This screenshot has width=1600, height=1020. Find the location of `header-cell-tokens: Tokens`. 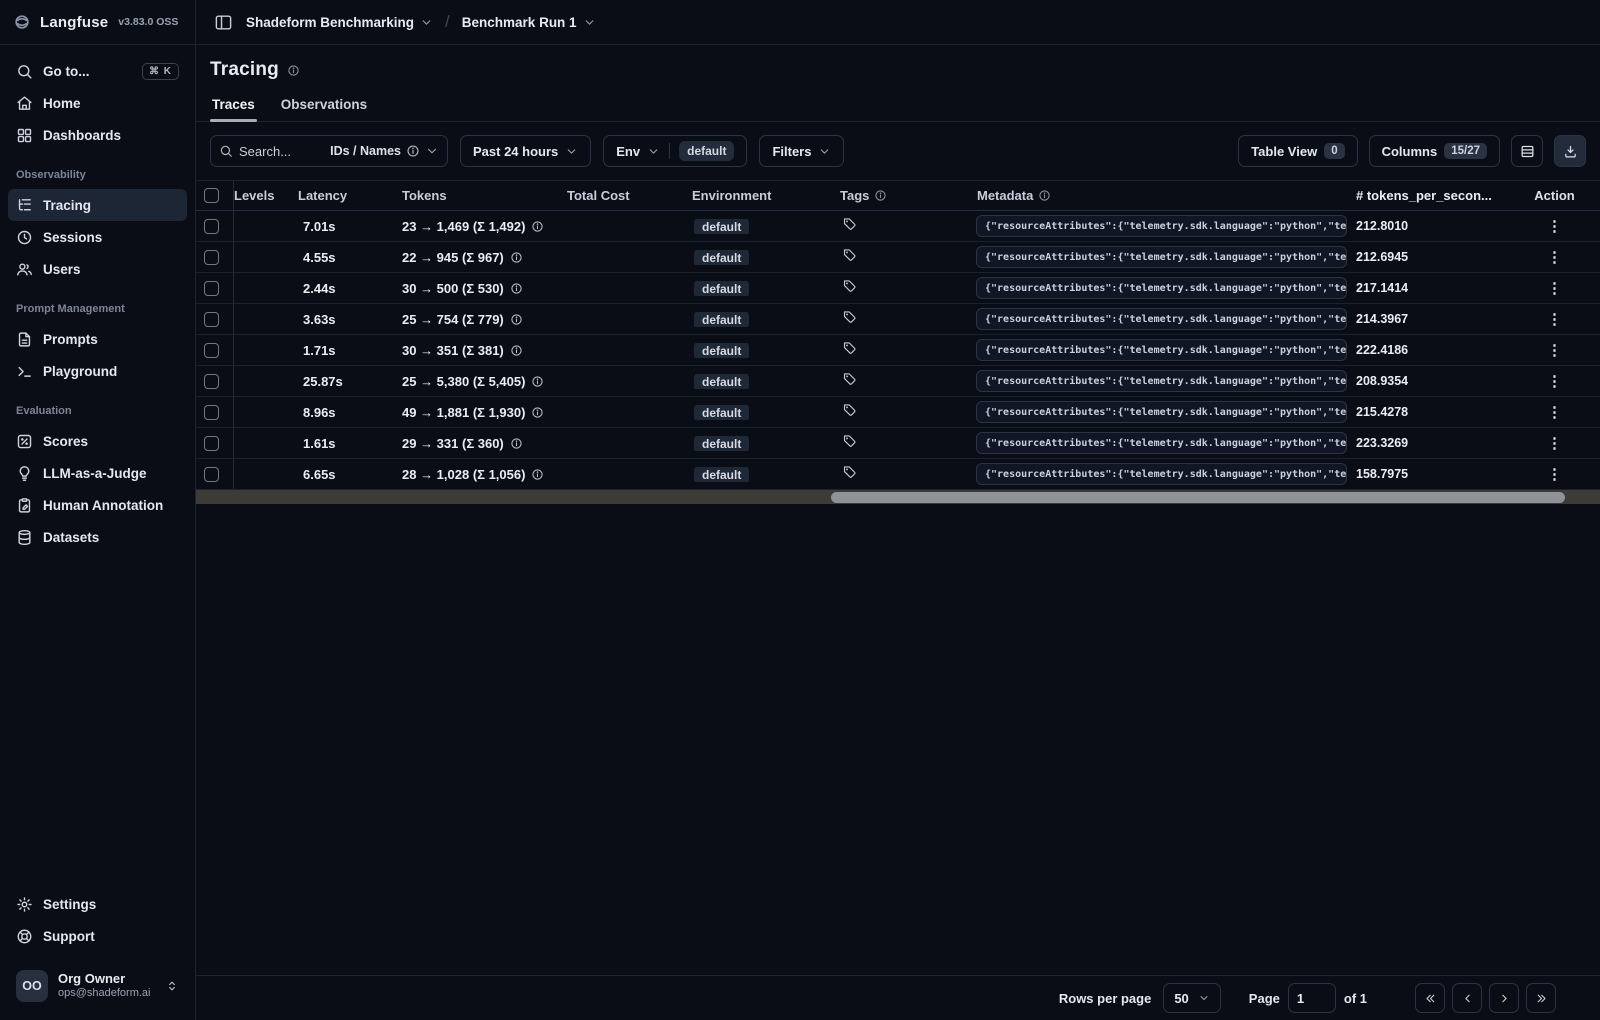

header-cell-tokens: Tokens is located at coordinates (482, 195).